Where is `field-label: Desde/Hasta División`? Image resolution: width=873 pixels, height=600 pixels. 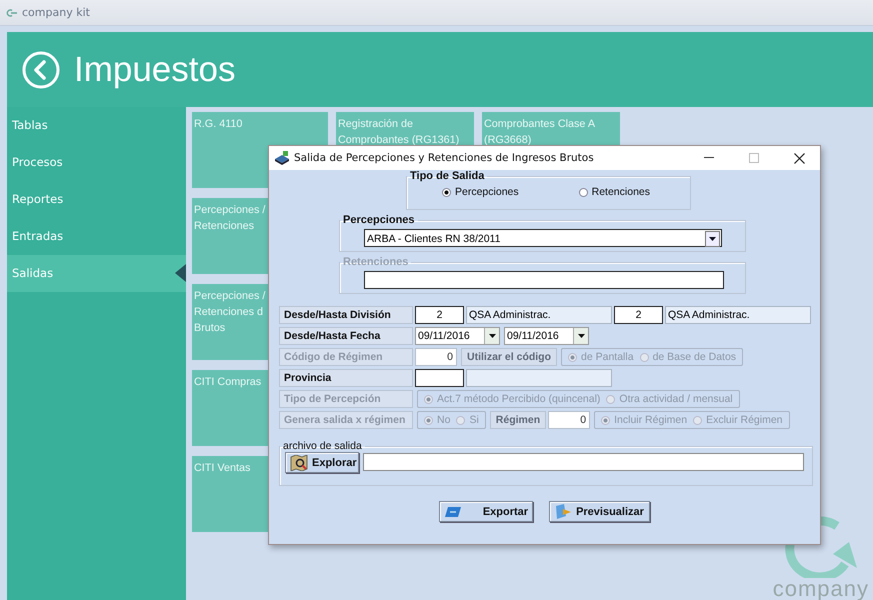
field-label: Desde/Hasta División is located at coordinates (346, 315).